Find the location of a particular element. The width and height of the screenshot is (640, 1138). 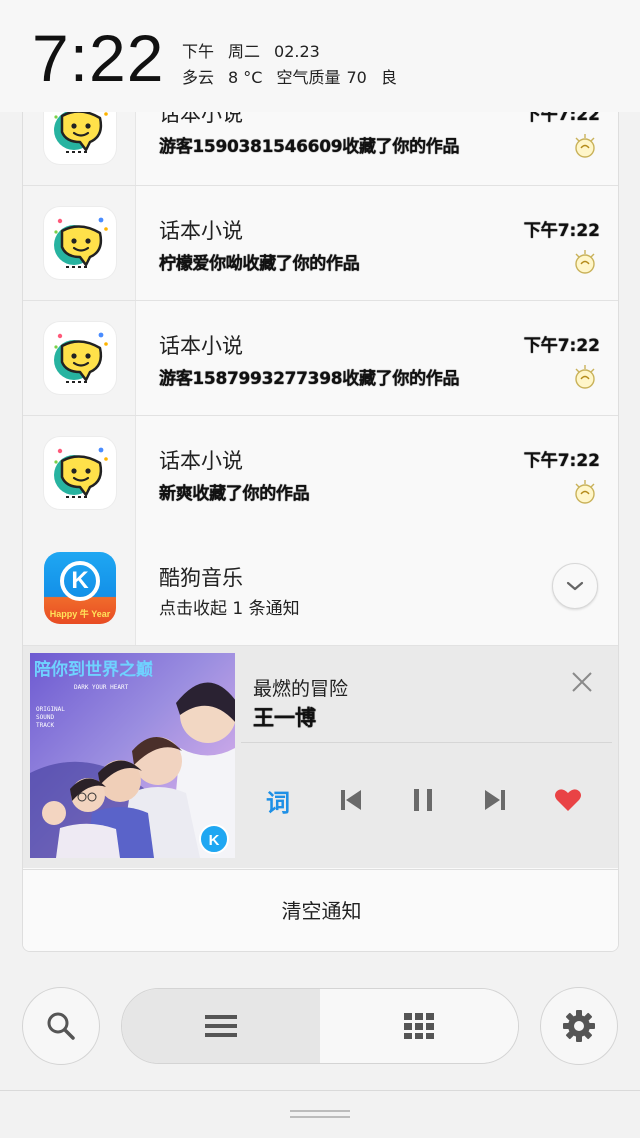

collapse-button is located at coordinates (575, 586).